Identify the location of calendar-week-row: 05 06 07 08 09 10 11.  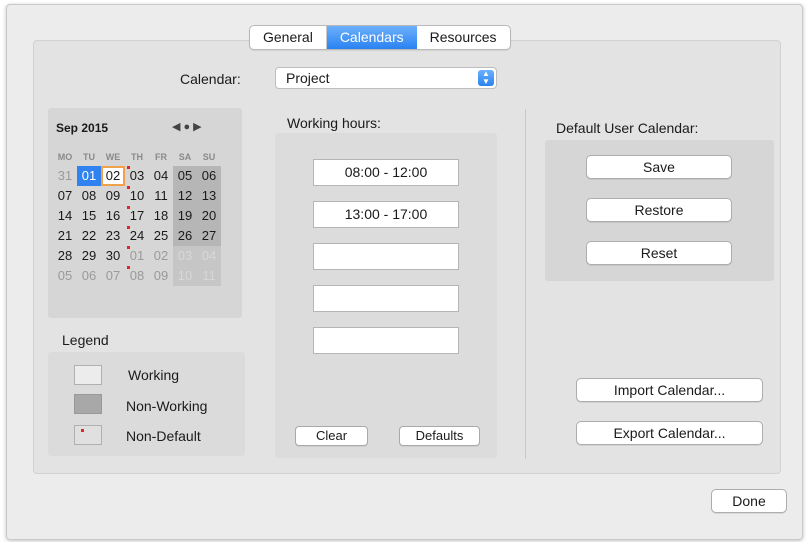
(137, 276).